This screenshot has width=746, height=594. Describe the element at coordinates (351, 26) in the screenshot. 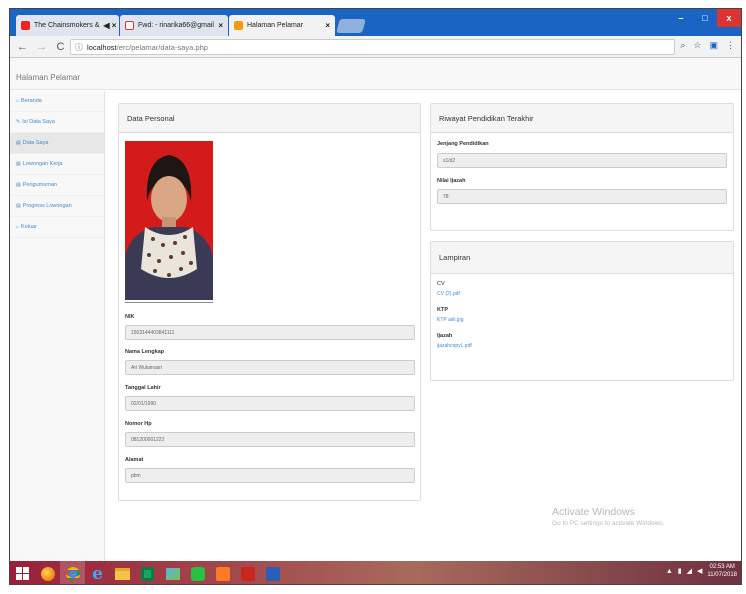

I see `new-tab-button` at that location.